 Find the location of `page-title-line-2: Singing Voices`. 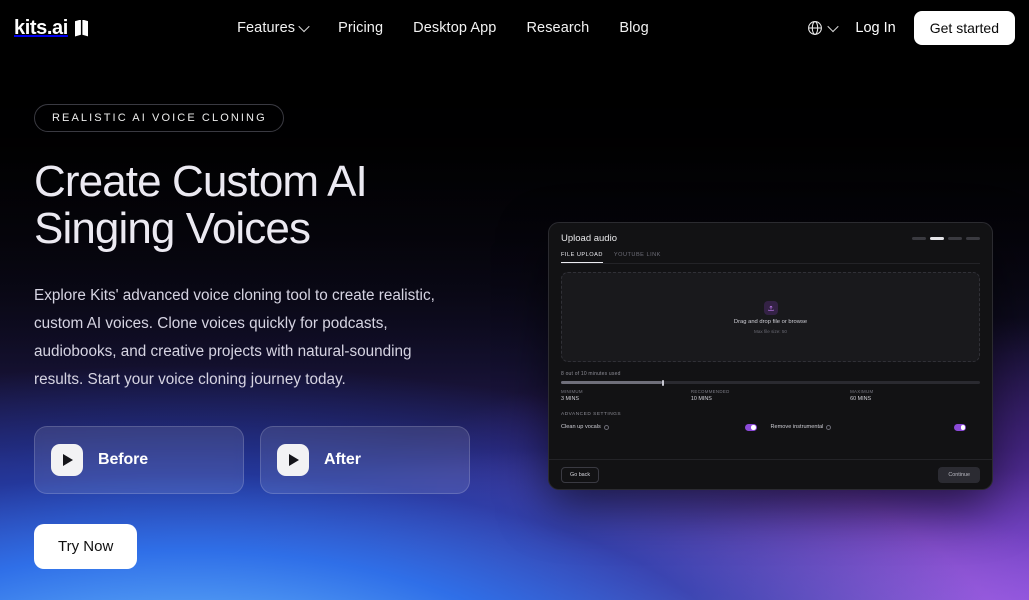

page-title-line-2: Singing Voices is located at coordinates (172, 229).